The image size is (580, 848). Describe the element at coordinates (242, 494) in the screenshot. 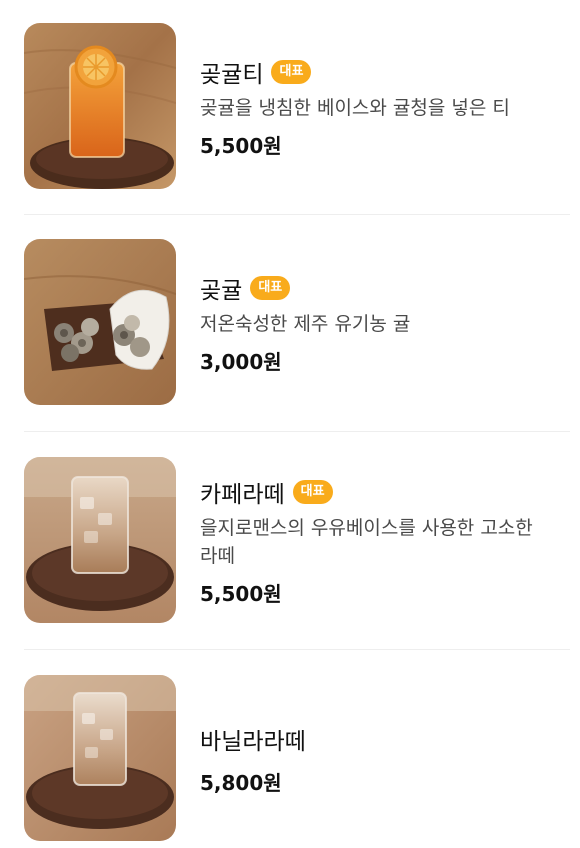

I see `menu-item-name: 카페라떼` at that location.